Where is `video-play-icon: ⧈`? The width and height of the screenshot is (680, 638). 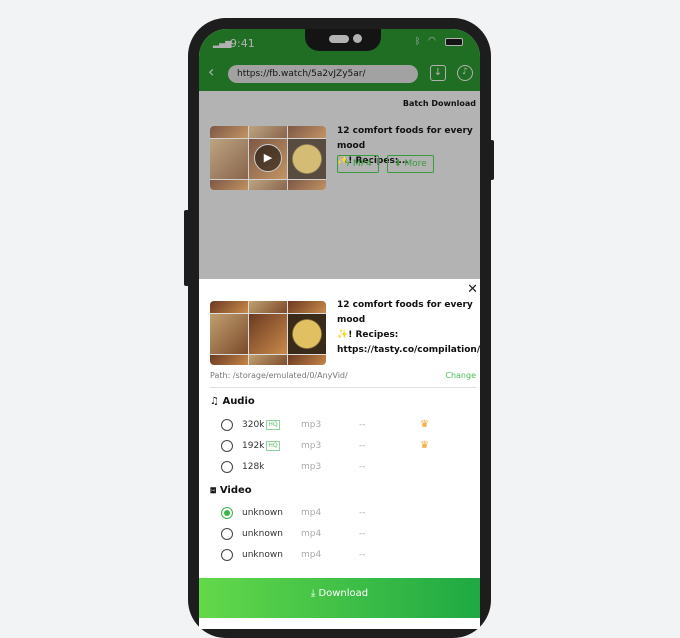
video-play-icon: ⧈ is located at coordinates (215, 490).